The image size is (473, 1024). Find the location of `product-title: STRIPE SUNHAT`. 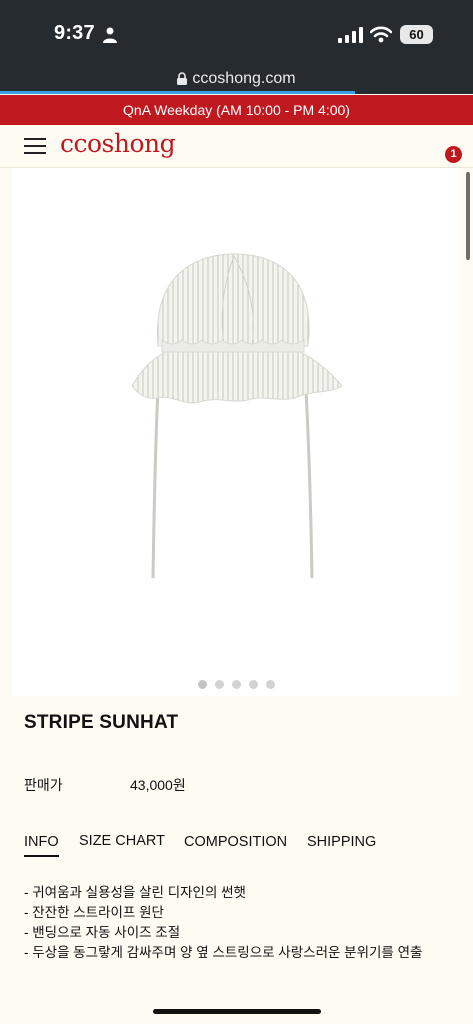

product-title: STRIPE SUNHAT is located at coordinates (101, 722).